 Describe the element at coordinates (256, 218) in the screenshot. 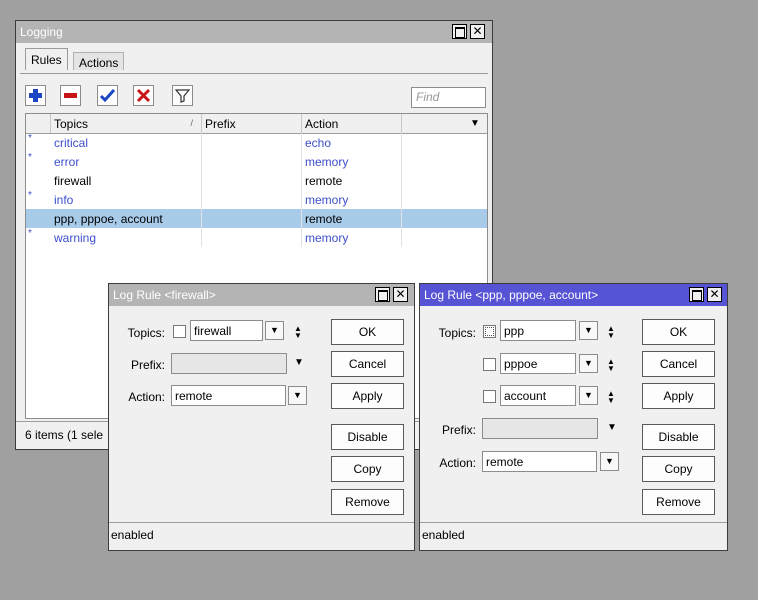

I see `table-row-selected: ppp, pppoe, account remote` at that location.